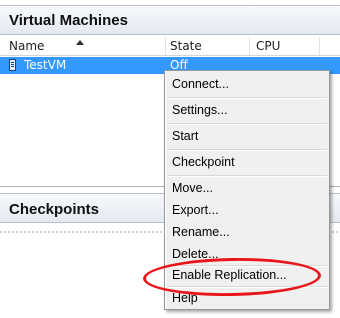 Image resolution: width=340 pixels, height=318 pixels. I want to click on column-header-row: Name State CPU Usage, so click(170, 54).